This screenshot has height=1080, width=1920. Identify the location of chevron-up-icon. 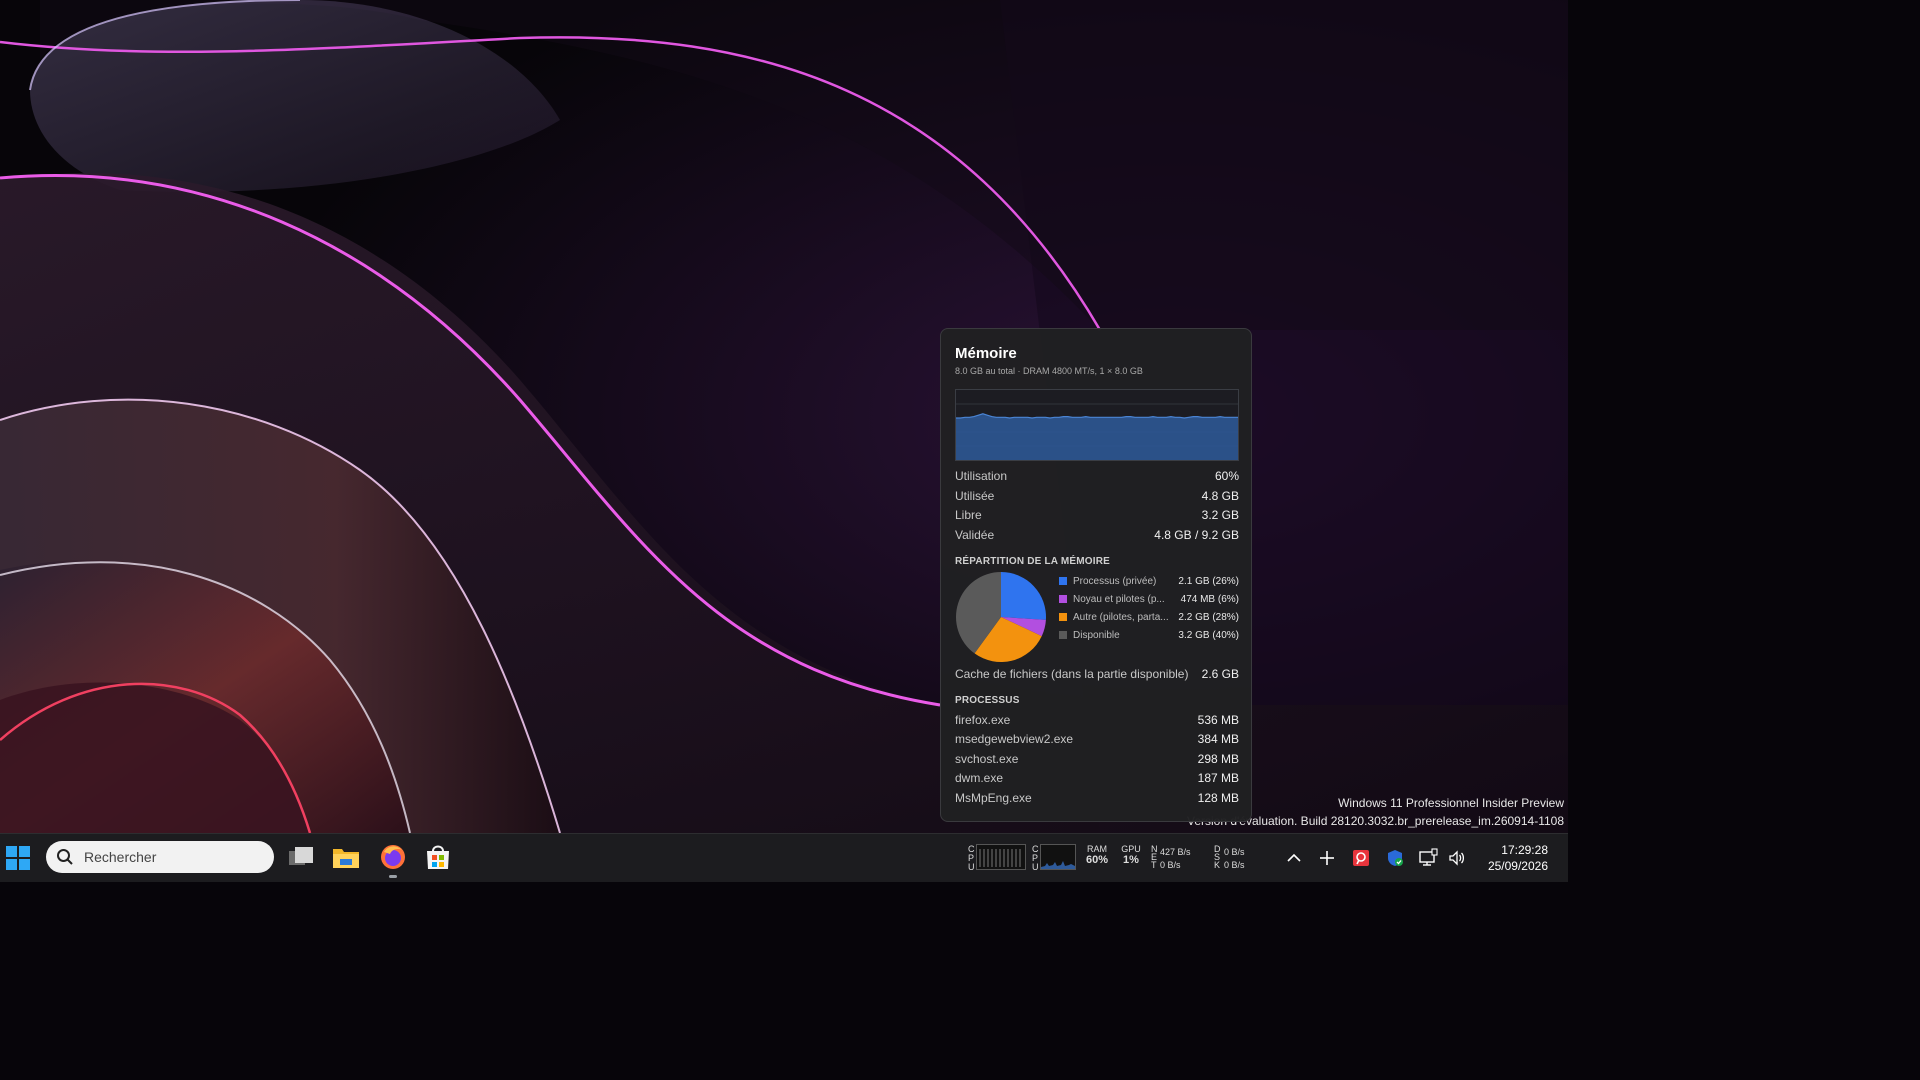
(1294, 858).